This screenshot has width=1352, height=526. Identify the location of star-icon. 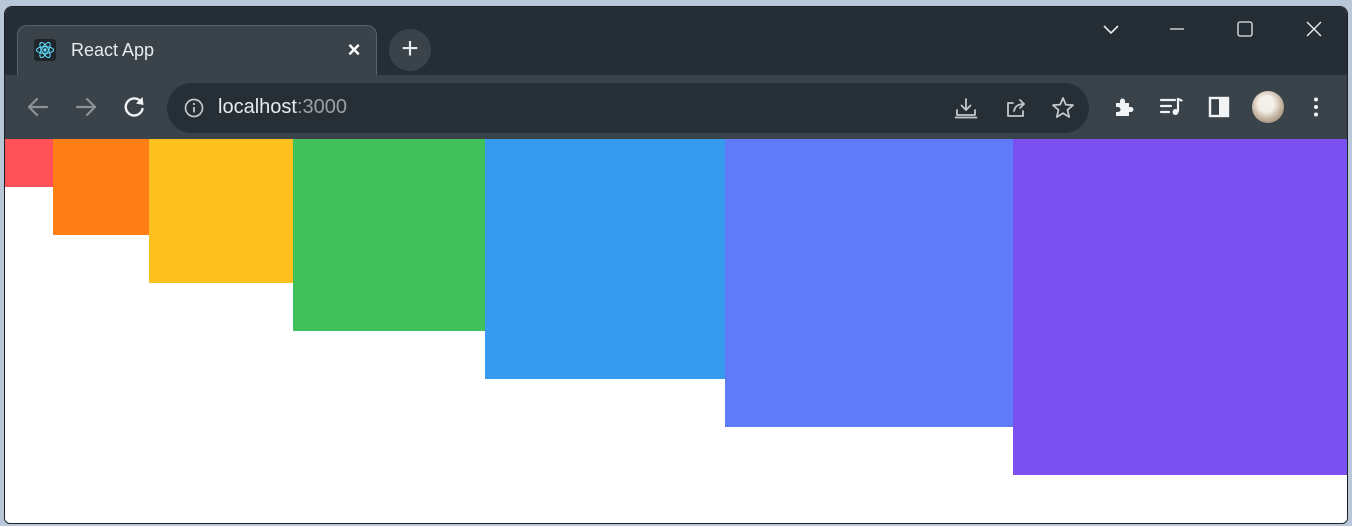
(1063, 108).